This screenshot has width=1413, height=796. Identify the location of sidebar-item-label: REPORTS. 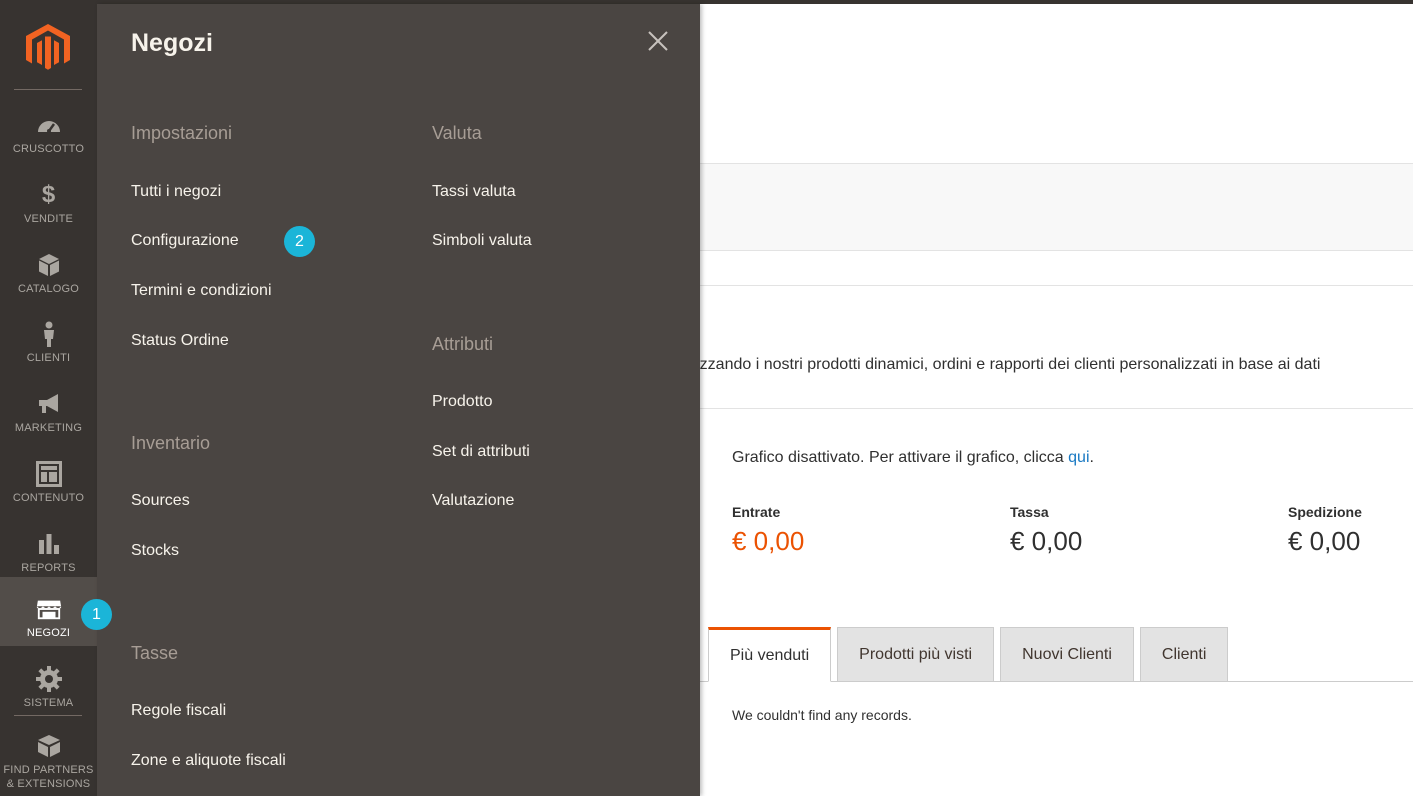
(48, 568).